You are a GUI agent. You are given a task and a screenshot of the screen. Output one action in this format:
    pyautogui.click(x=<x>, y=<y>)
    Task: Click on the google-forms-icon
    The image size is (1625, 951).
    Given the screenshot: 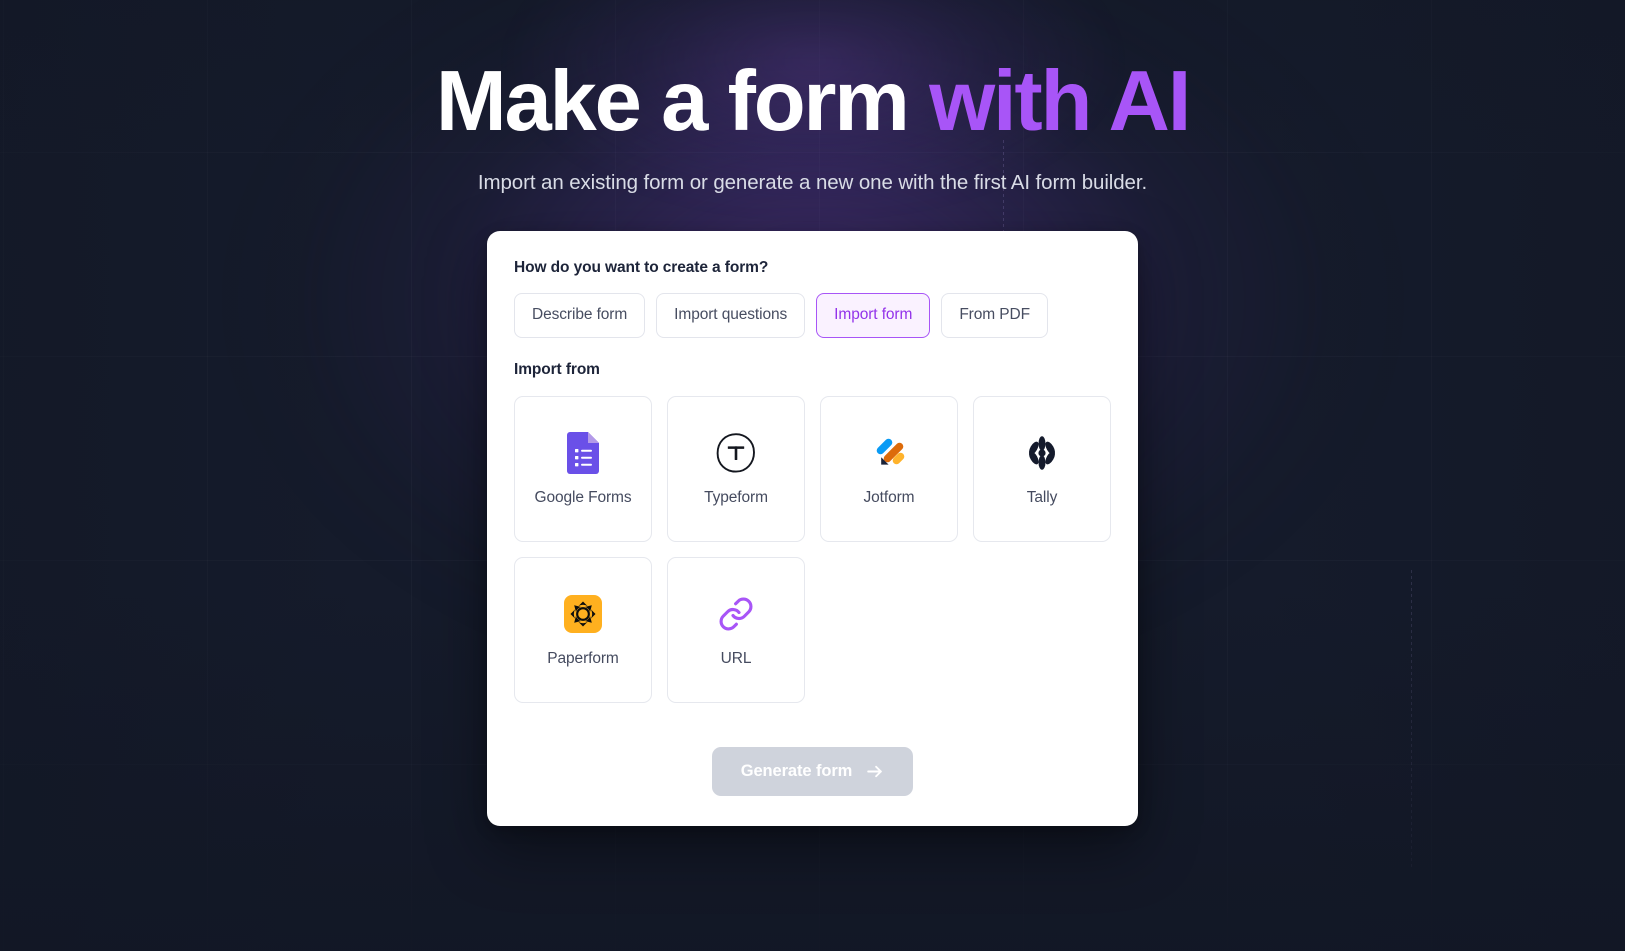 What is the action you would take?
    pyautogui.click(x=583, y=453)
    